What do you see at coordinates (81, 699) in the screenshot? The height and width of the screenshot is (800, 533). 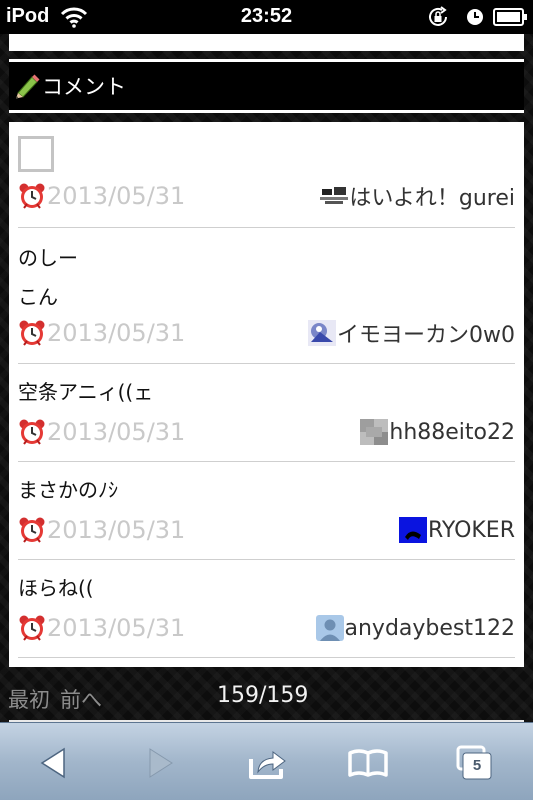 I see `prev-page-link: 前へ` at bounding box center [81, 699].